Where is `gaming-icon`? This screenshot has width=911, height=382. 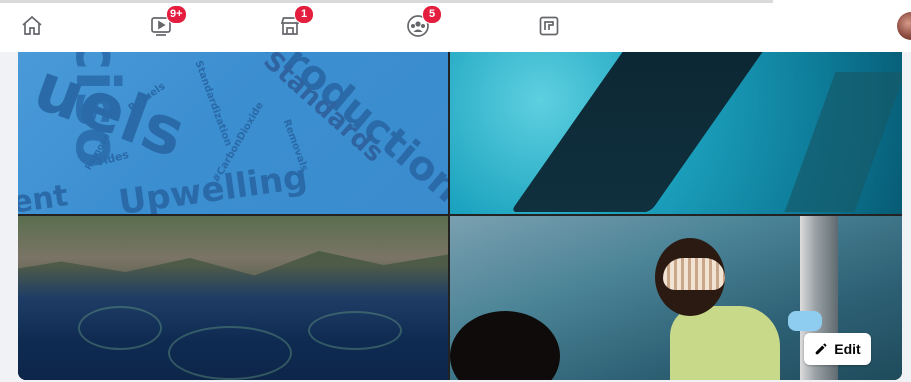 gaming-icon is located at coordinates (549, 26).